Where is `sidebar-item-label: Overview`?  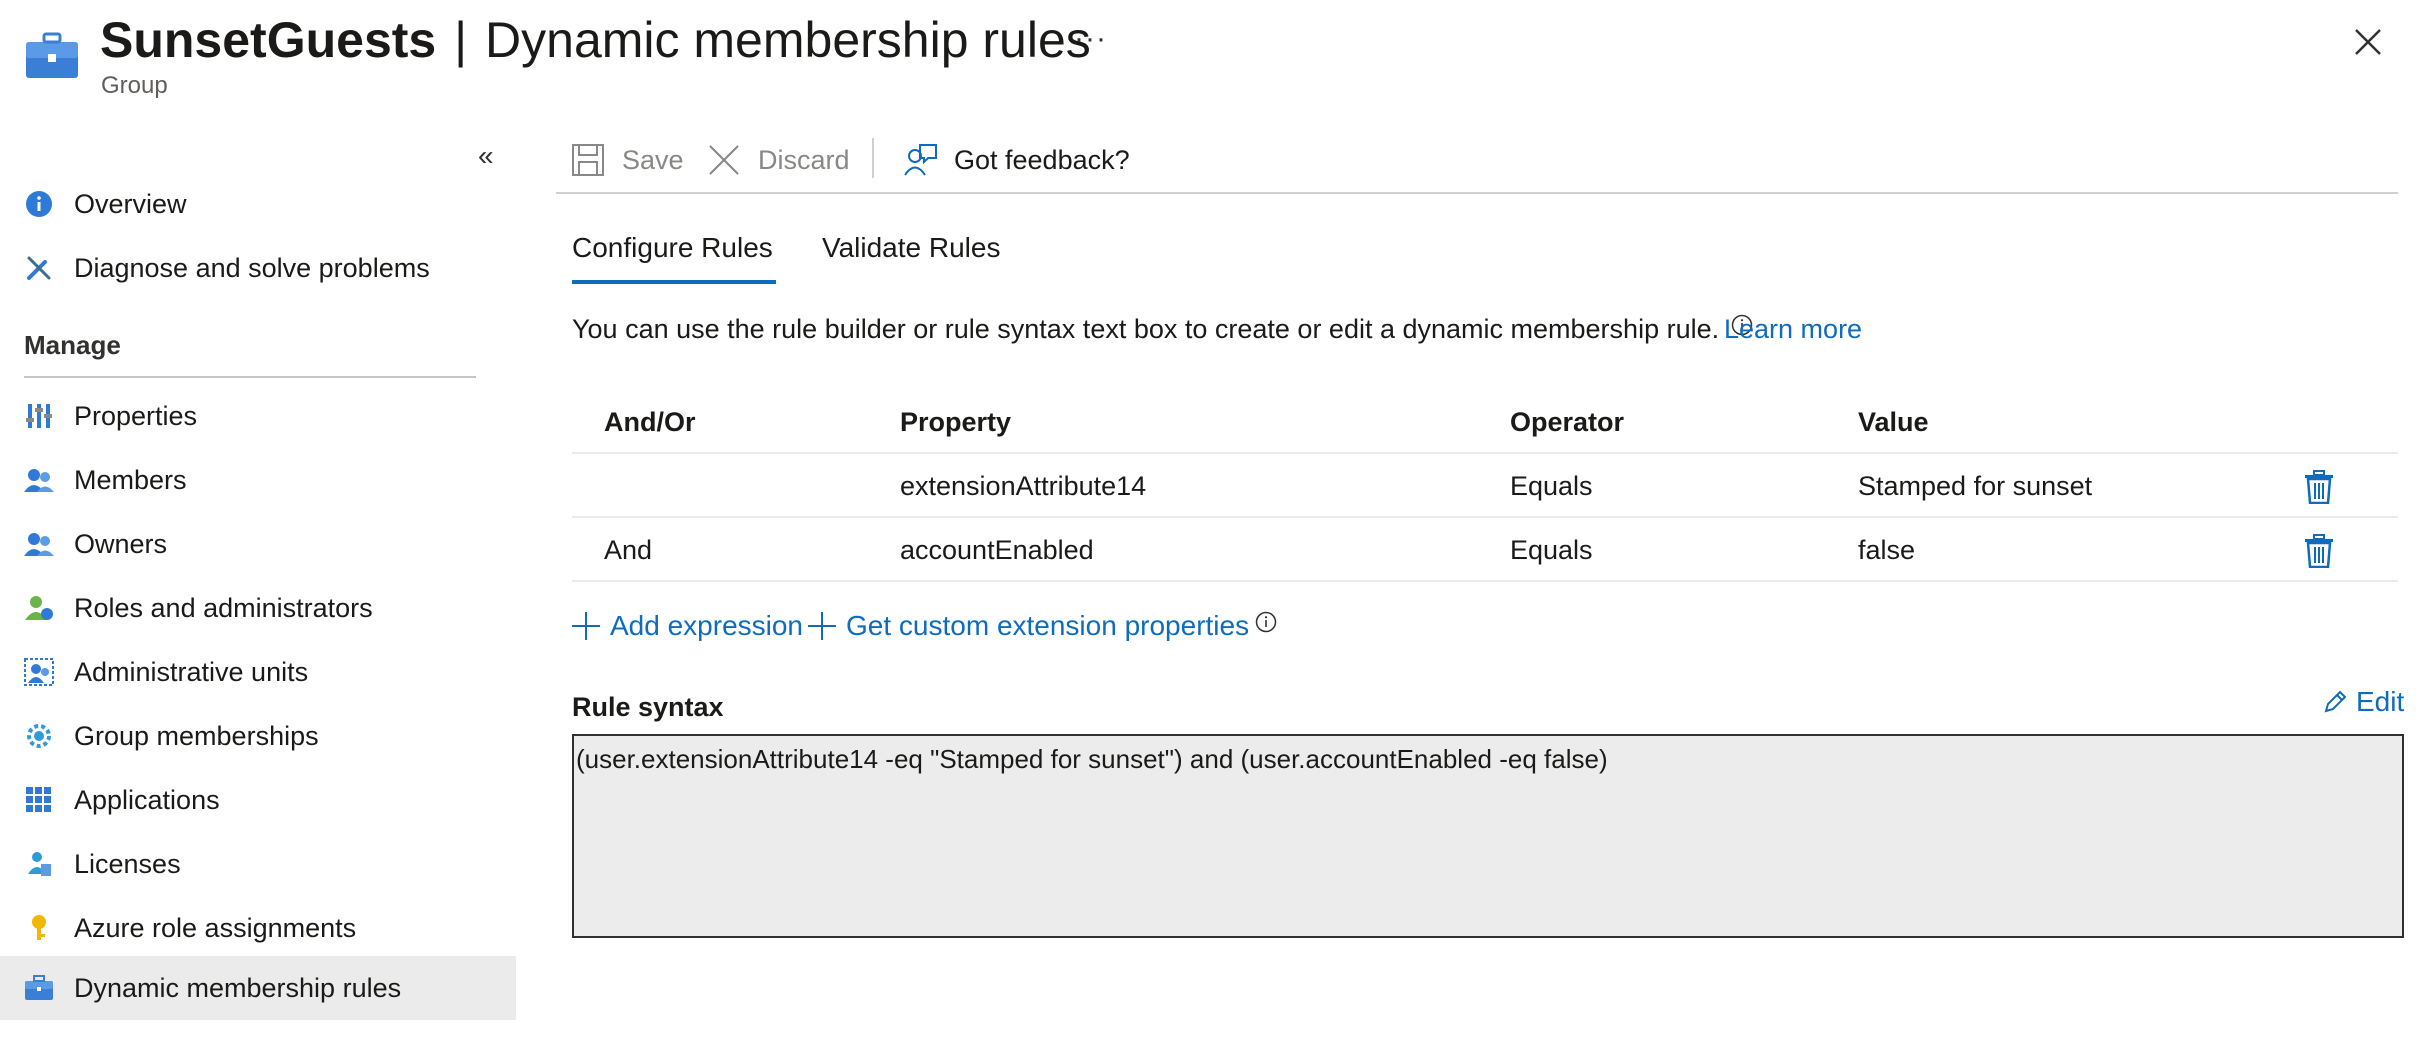 sidebar-item-label: Overview is located at coordinates (130, 203).